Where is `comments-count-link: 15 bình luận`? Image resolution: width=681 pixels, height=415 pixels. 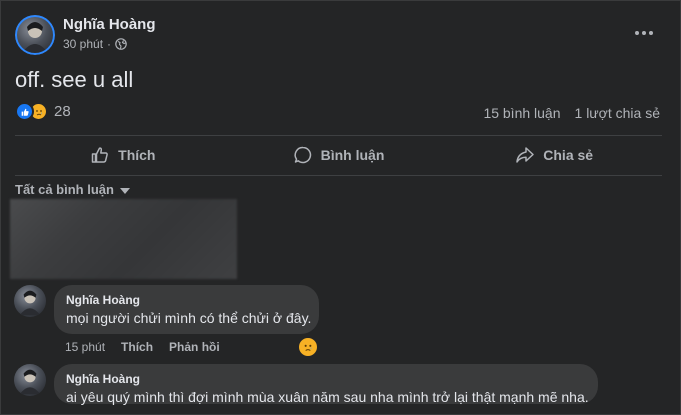 comments-count-link: 15 bình luận is located at coordinates (521, 113).